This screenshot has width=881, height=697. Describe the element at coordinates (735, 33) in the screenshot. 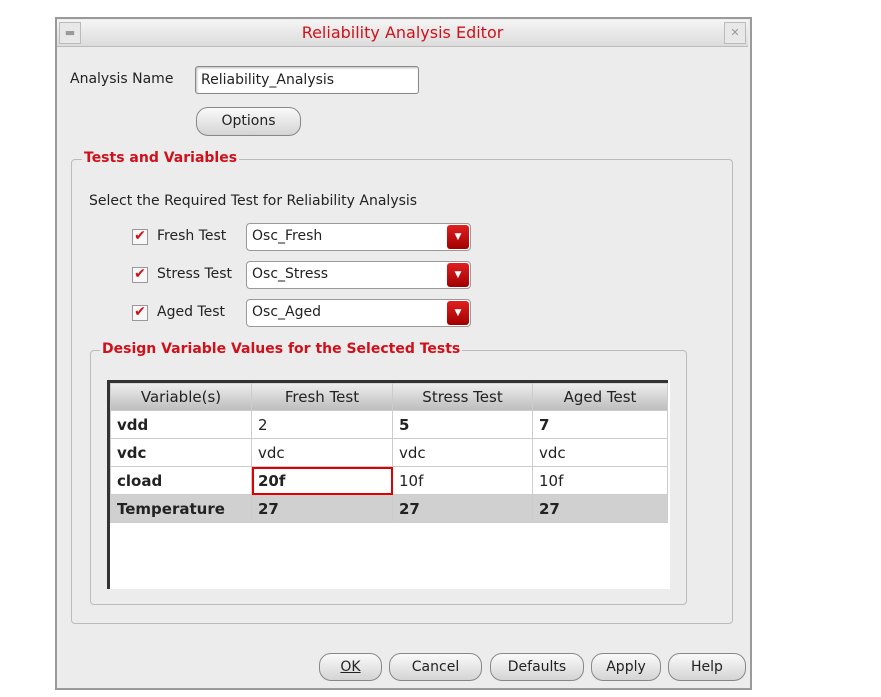

I see `close-icon: ✕` at that location.